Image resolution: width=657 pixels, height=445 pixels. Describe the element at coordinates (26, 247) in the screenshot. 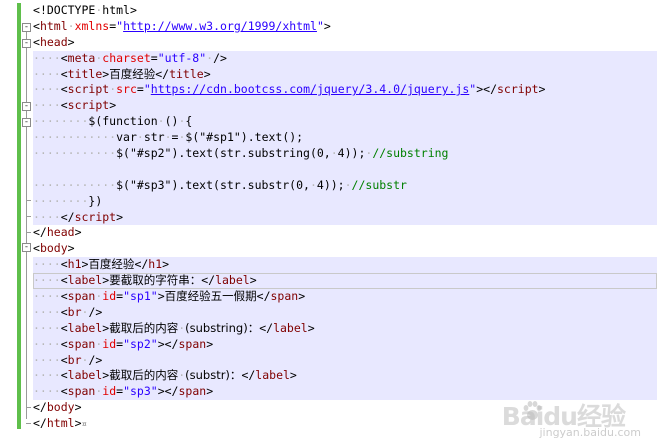

I see `fold-toggle-body-icon: -` at that location.